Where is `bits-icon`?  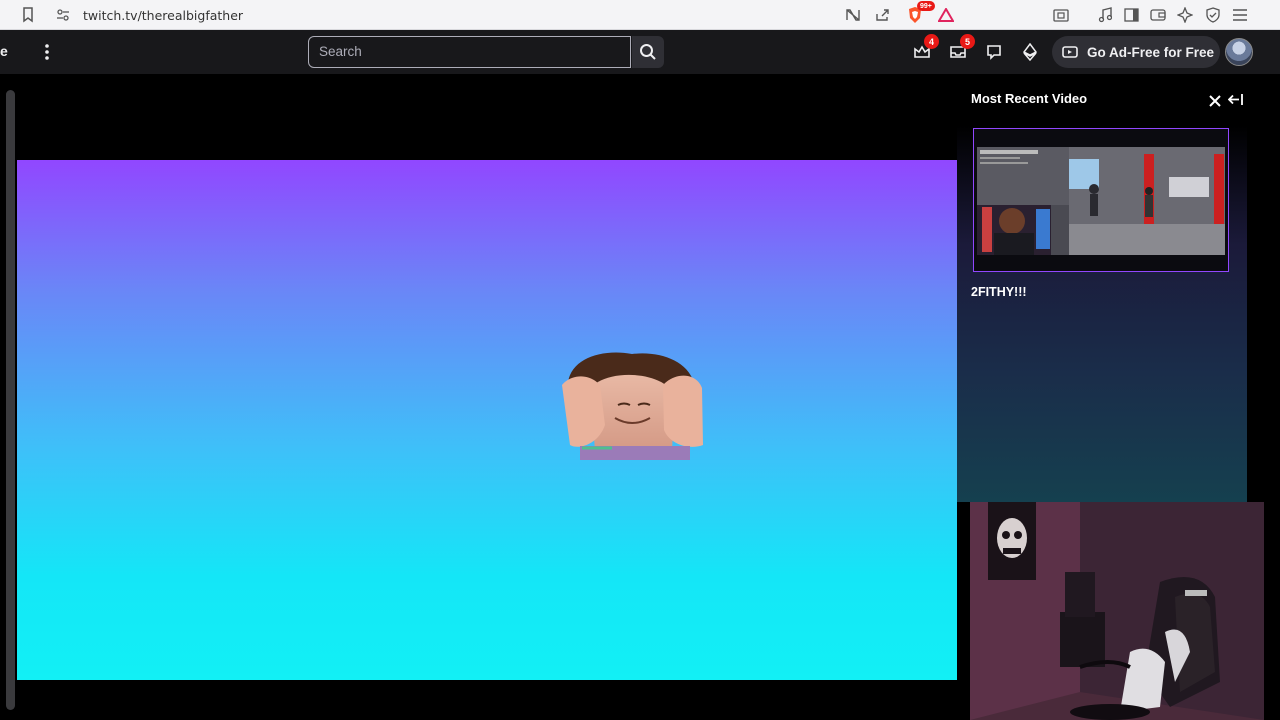
bits-icon is located at coordinates (1030, 52).